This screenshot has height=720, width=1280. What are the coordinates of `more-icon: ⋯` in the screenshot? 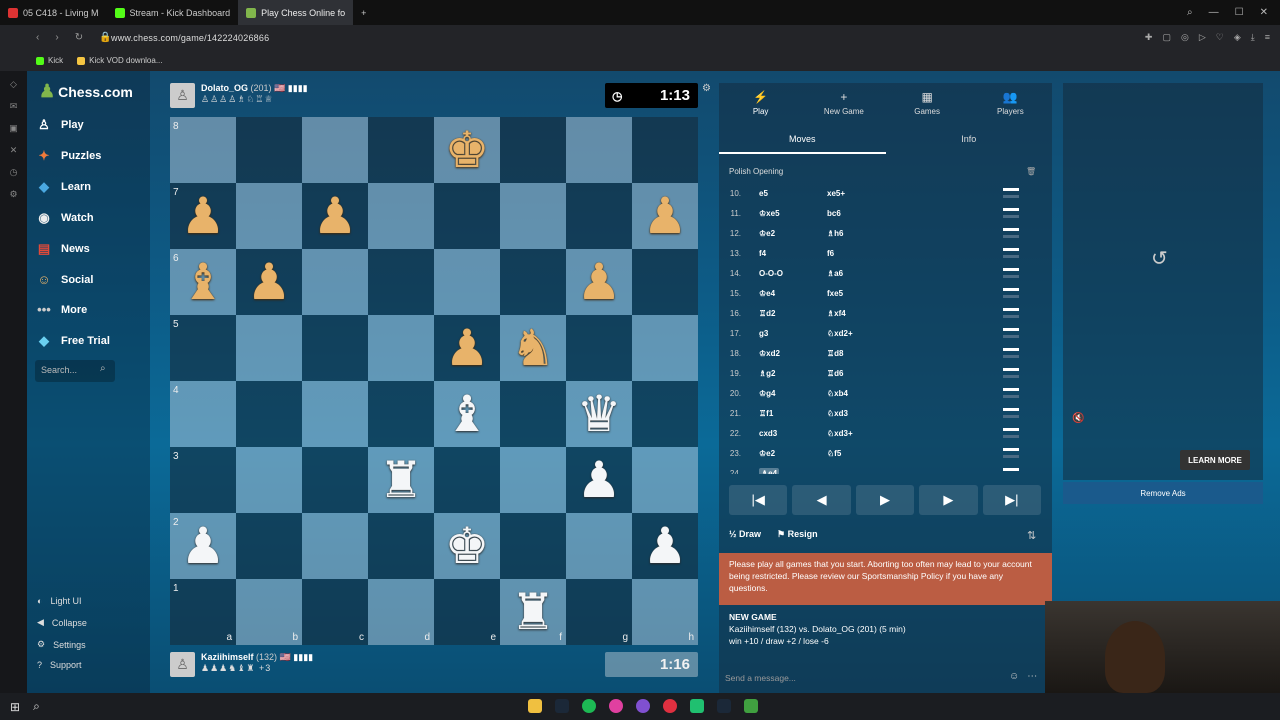 It's located at (1032, 676).